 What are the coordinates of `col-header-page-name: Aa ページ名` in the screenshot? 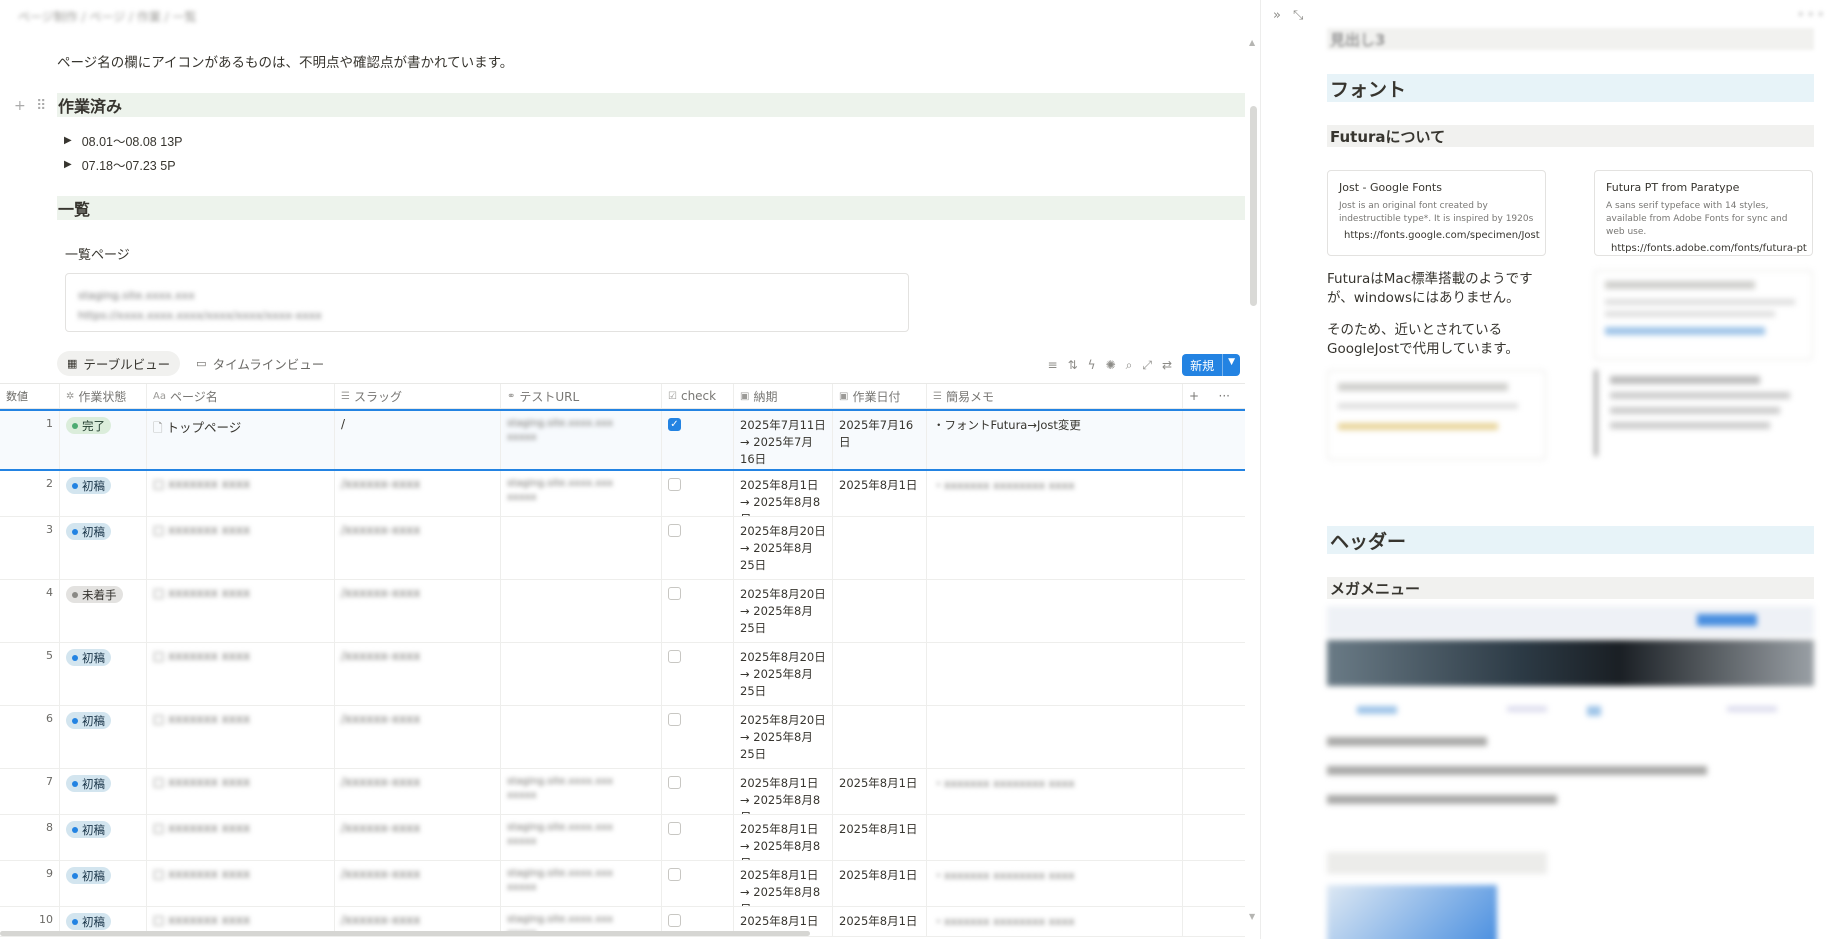 It's located at (241, 396).